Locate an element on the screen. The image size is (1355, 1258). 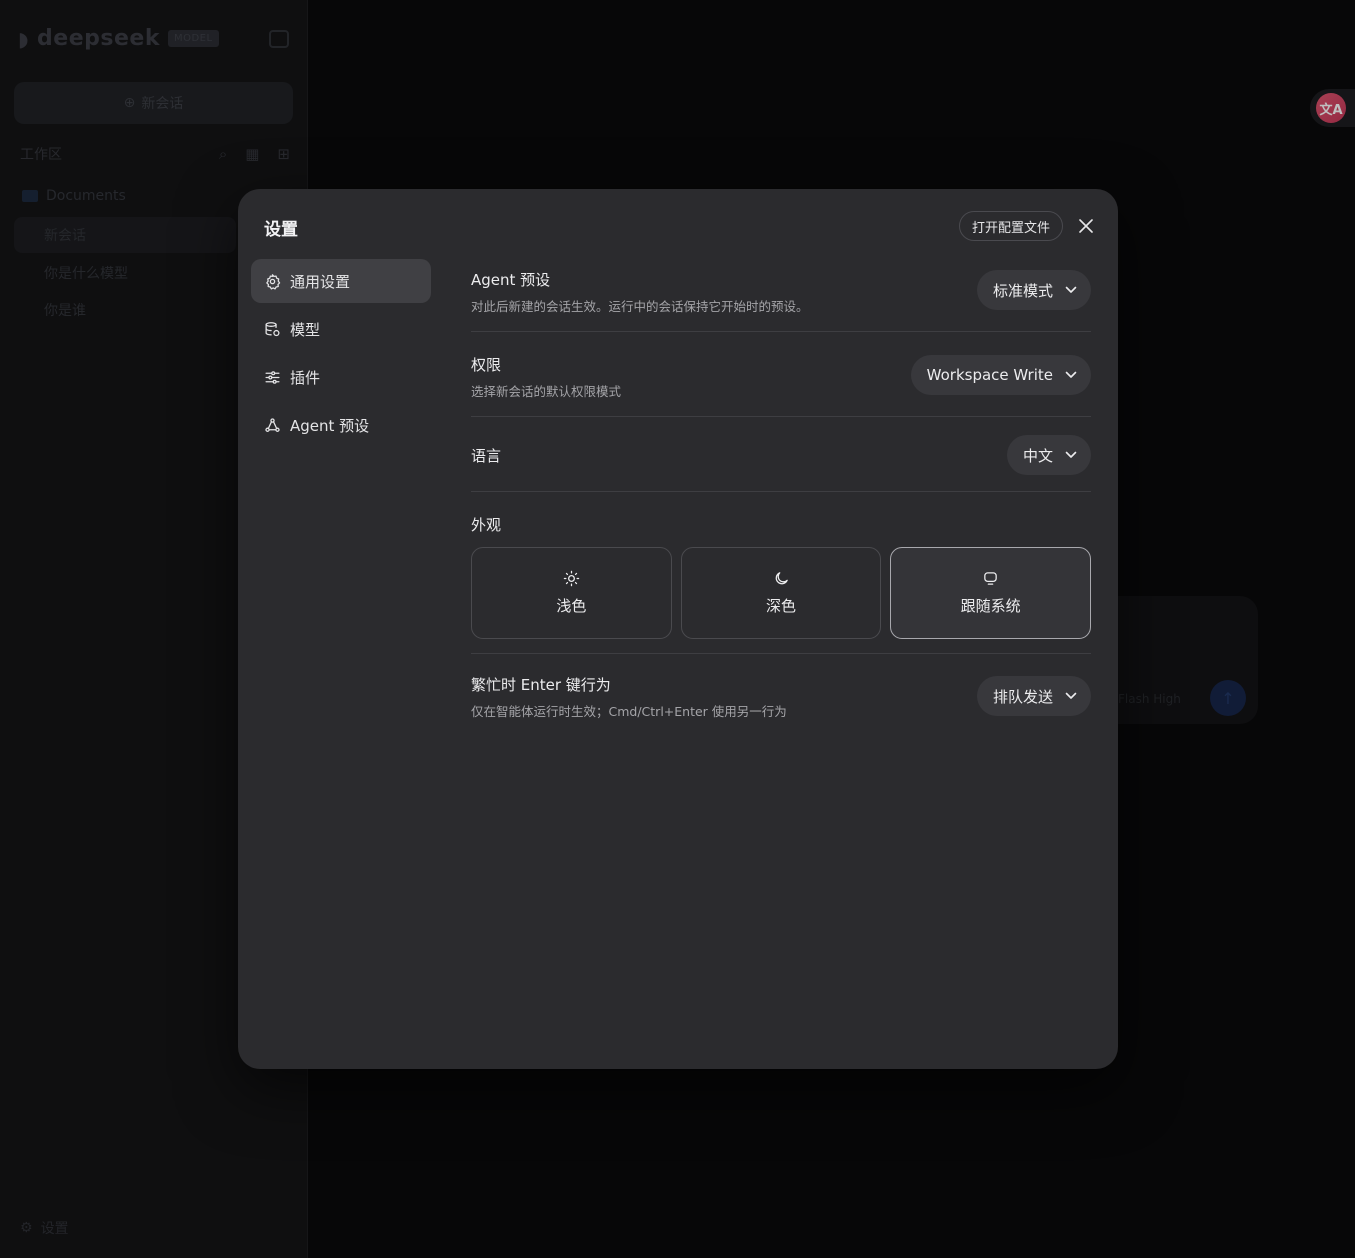
select-value: Workspace Write is located at coordinates (989, 375).